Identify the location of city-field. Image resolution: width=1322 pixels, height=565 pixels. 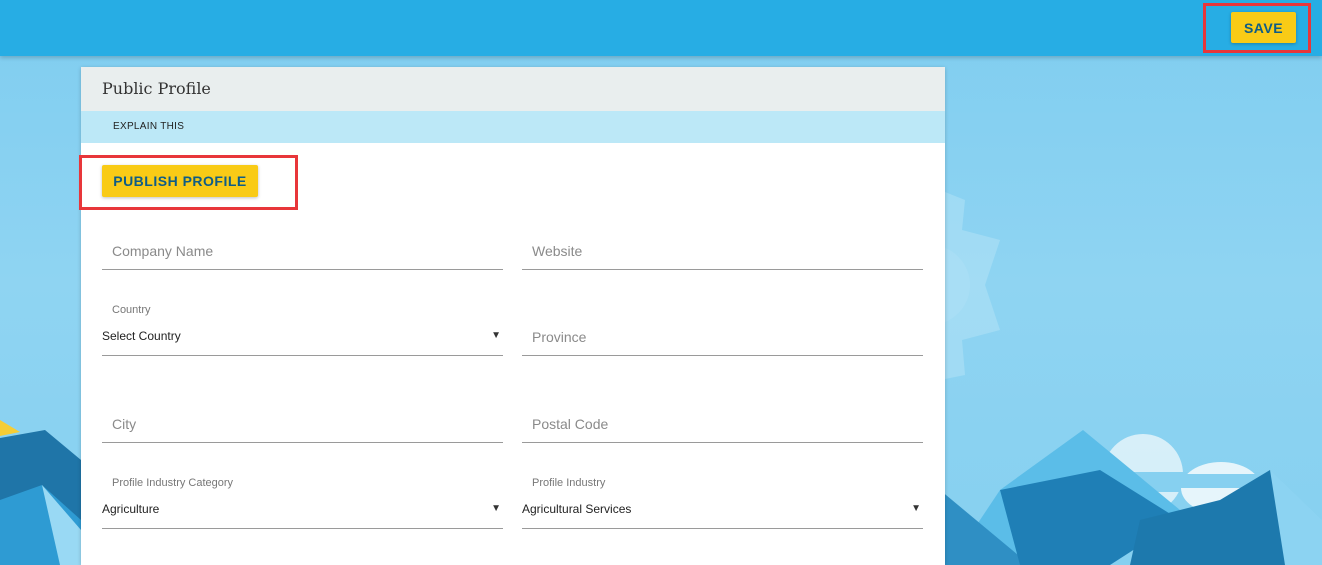
(302, 421).